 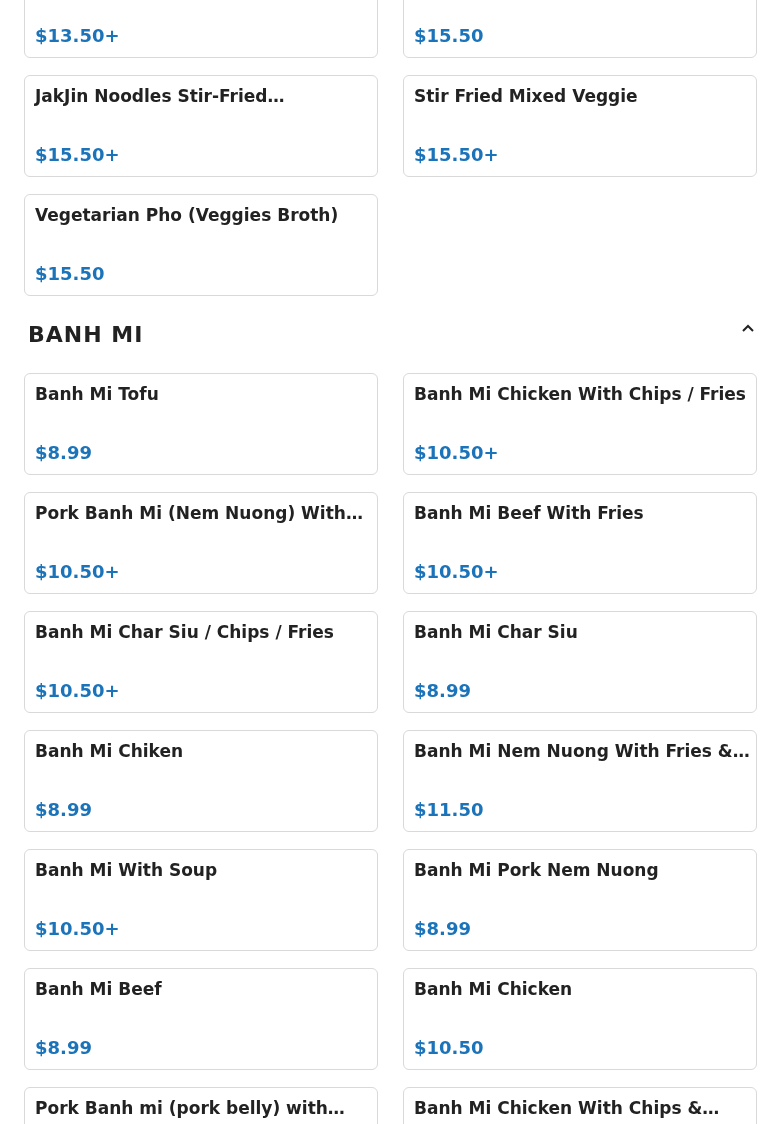 What do you see at coordinates (201, 126) in the screenshot?
I see `menu-item-card: JakJin Noodles Stir-Fried… $15.50+` at bounding box center [201, 126].